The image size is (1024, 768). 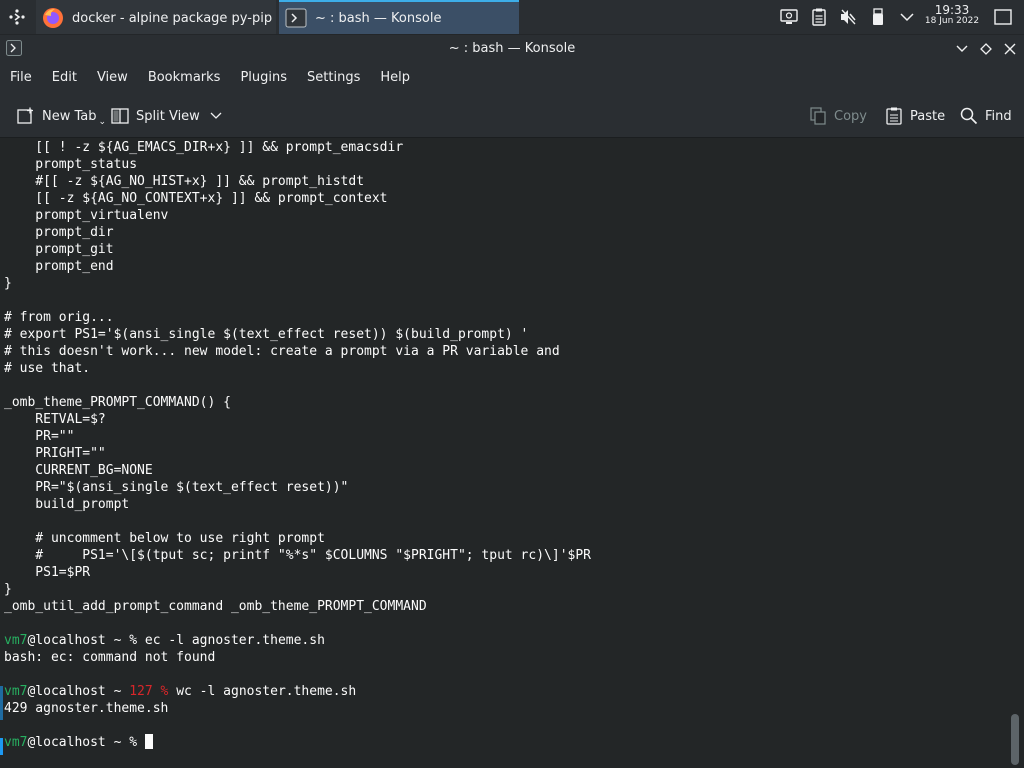 I want to click on command-text: ec -l agnoster.theme.sh, so click(x=231, y=640).